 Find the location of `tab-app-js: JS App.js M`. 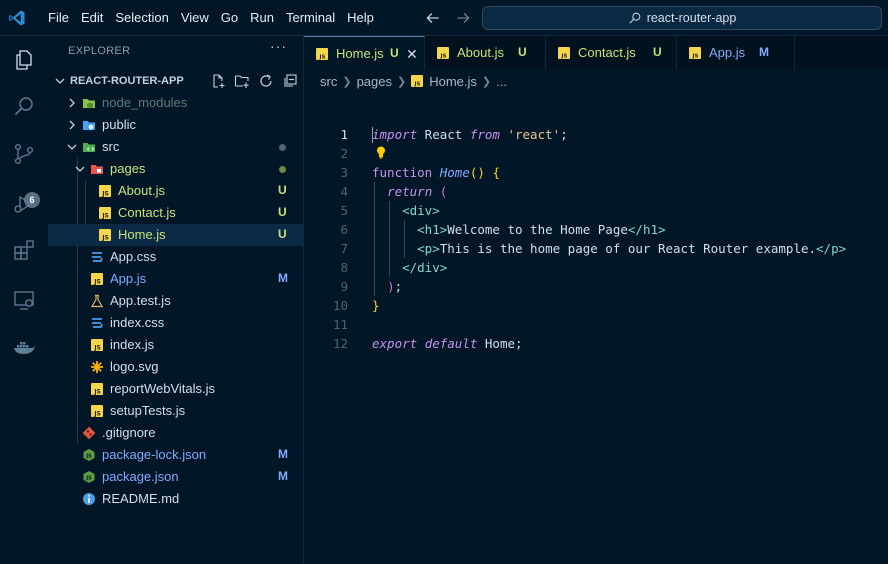

tab-app-js: JS App.js M is located at coordinates (736, 53).